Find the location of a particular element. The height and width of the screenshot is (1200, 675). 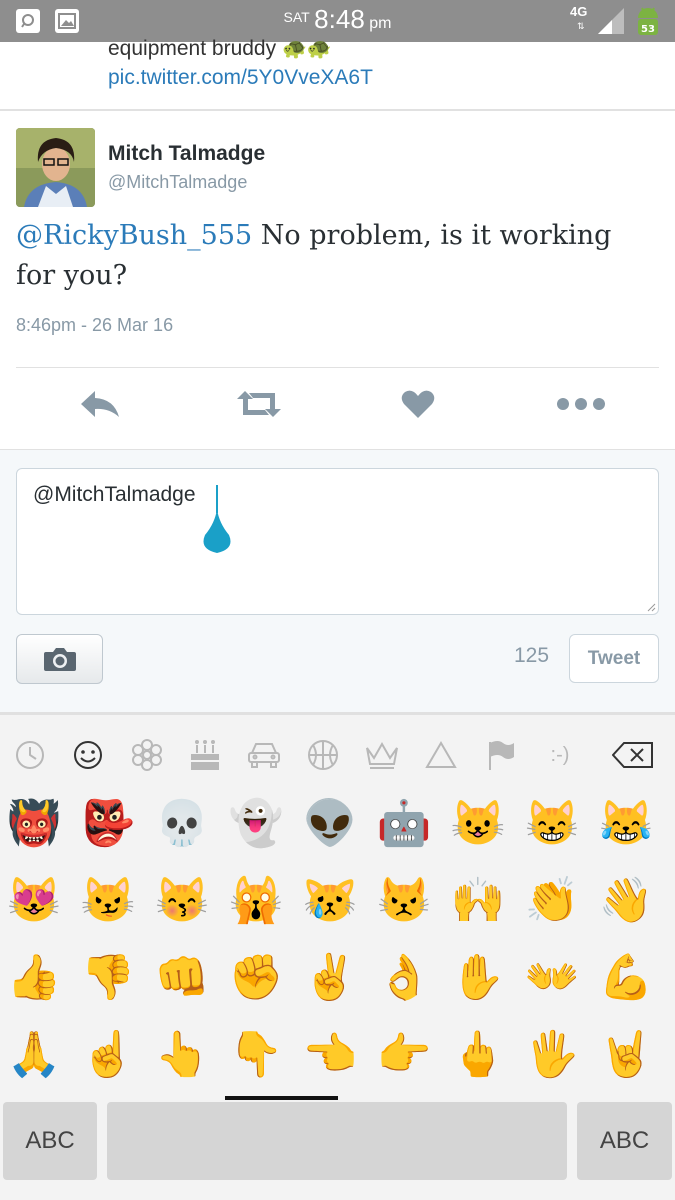

emoji-key: ☝ is located at coordinates (108, 1055).